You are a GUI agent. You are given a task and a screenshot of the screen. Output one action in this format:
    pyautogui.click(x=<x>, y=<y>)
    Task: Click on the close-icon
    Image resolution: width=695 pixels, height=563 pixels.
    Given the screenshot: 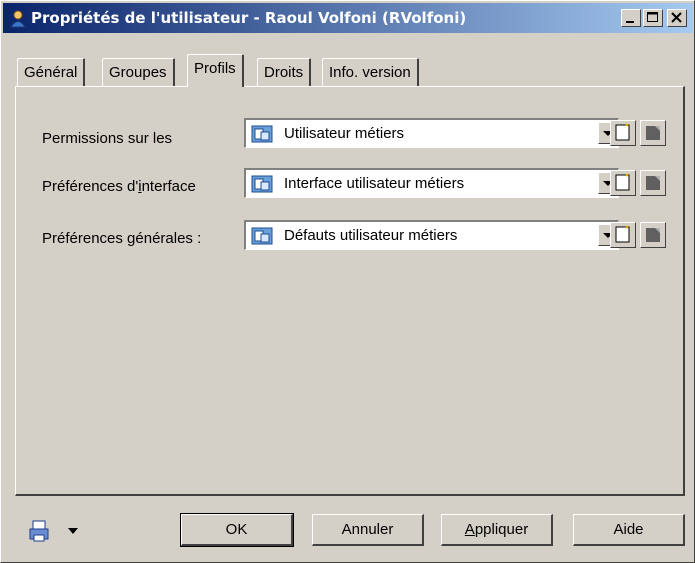 What is the action you would take?
    pyautogui.click(x=676, y=17)
    